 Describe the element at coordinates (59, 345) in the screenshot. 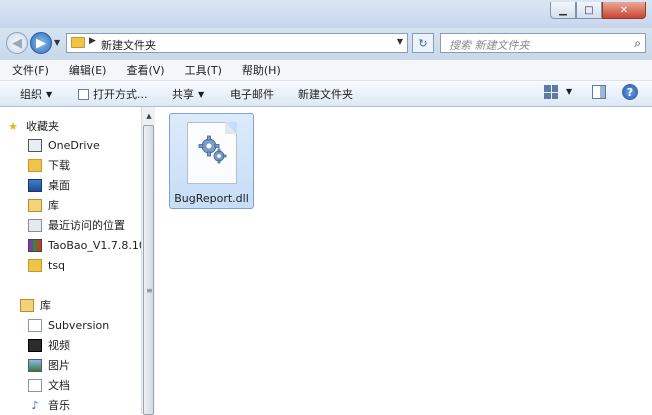

I see `nav-label: 视频` at that location.